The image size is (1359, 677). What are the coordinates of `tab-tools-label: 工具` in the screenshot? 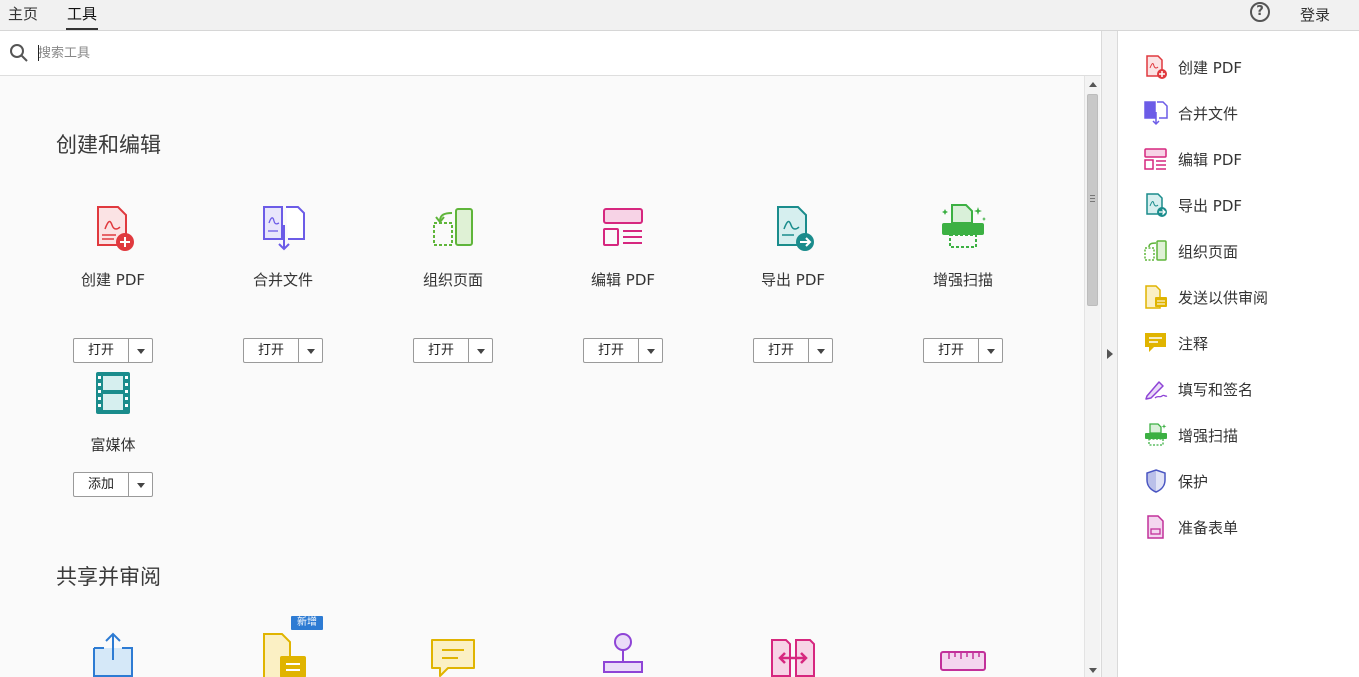 It's located at (82, 14).